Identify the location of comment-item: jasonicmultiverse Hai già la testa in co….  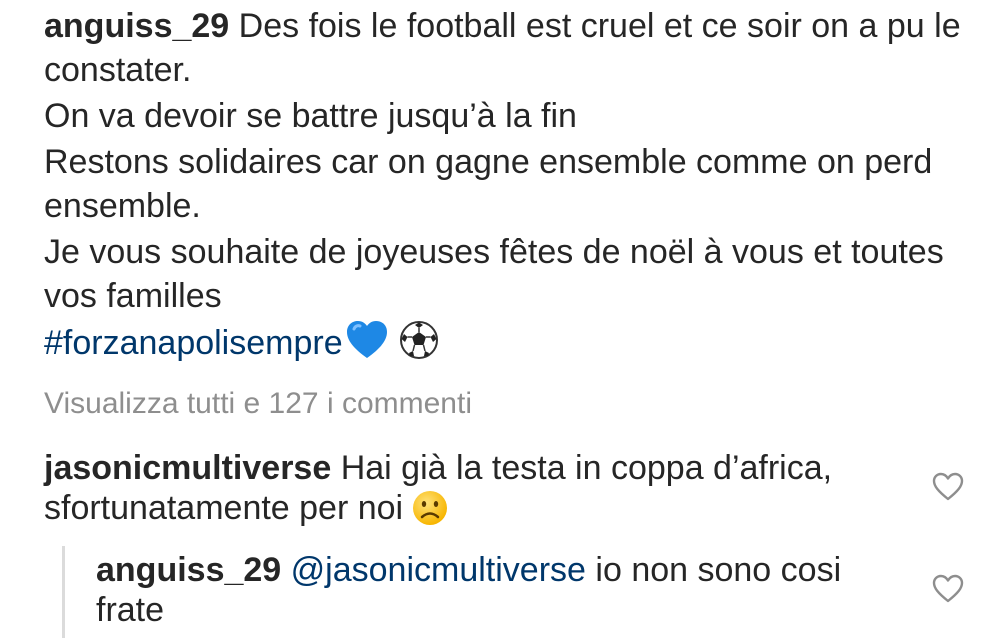
(474, 492).